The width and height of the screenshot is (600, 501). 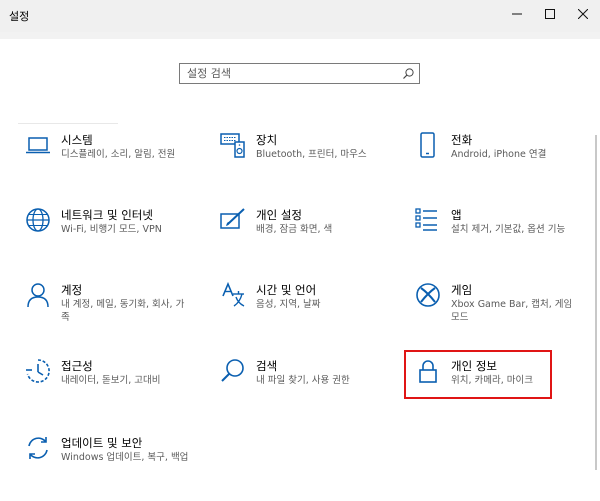 I want to click on xbox-icon, so click(x=428, y=295).